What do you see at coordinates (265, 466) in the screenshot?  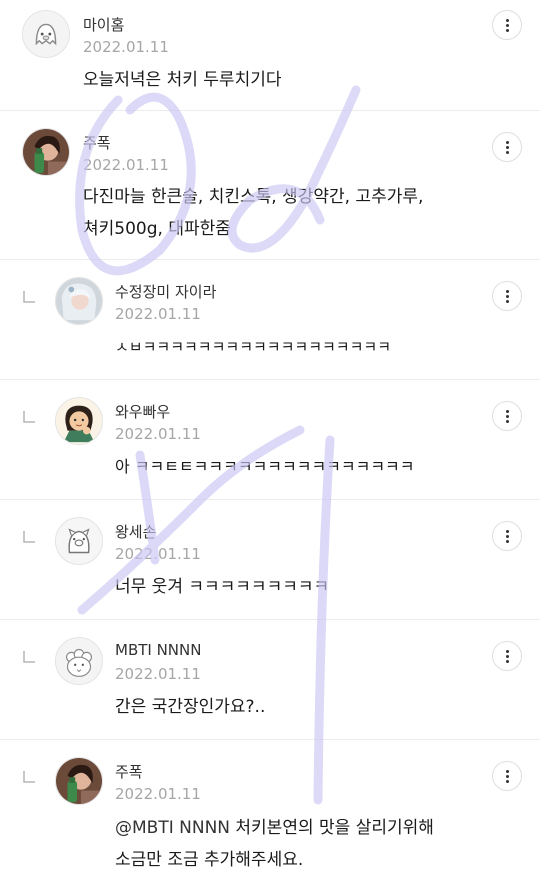 I see `comment-text: 아 ㅋㅋㅌㅌㅋㅋㅋㅋㅋㅋㅋㅋㅋㅋㅋㅋㅋㅋㅋ` at bounding box center [265, 466].